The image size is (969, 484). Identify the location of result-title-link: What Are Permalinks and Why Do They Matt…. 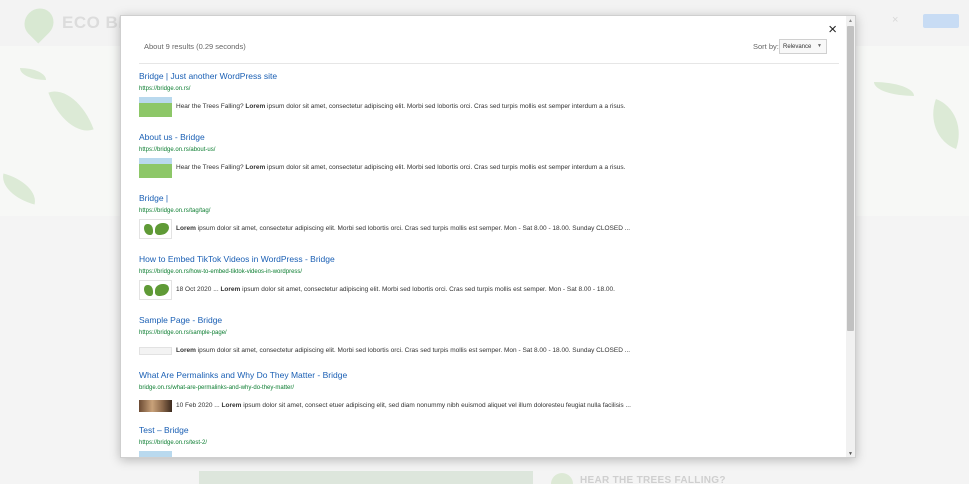
(489, 375).